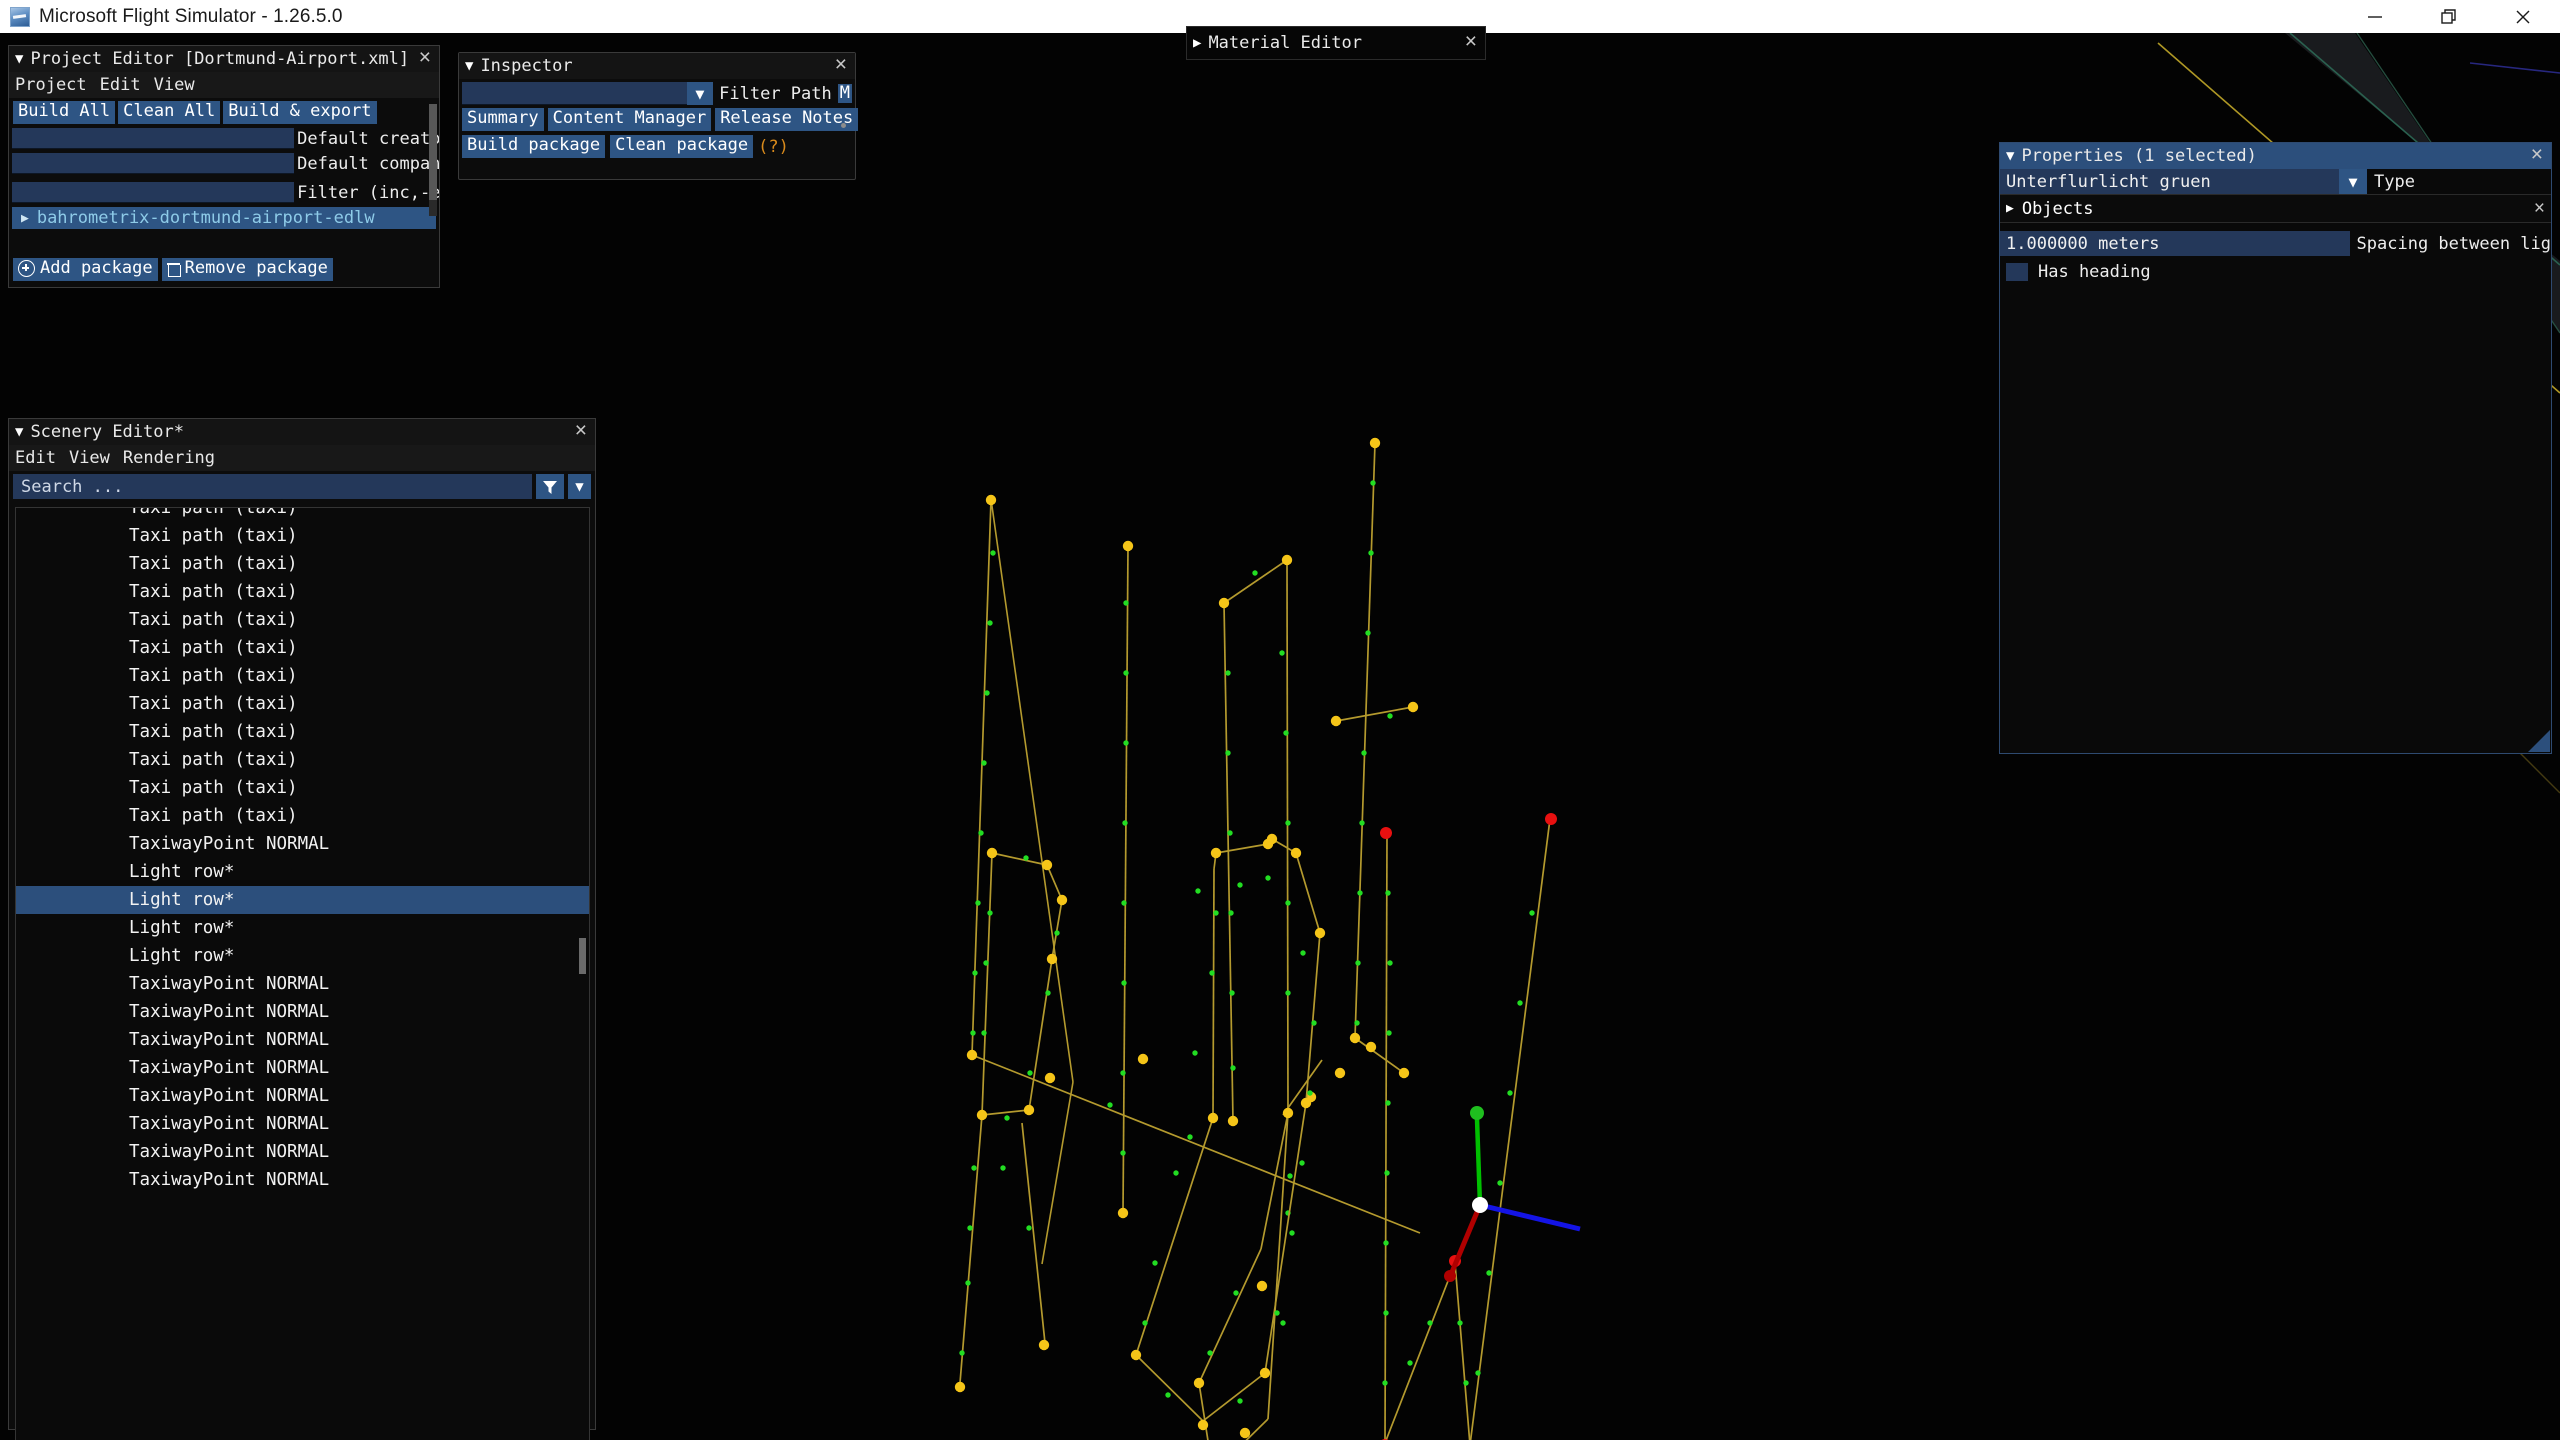 Image resolution: width=2560 pixels, height=1440 pixels. What do you see at coordinates (1512, 1194) in the screenshot?
I see `transform-gizmo` at bounding box center [1512, 1194].